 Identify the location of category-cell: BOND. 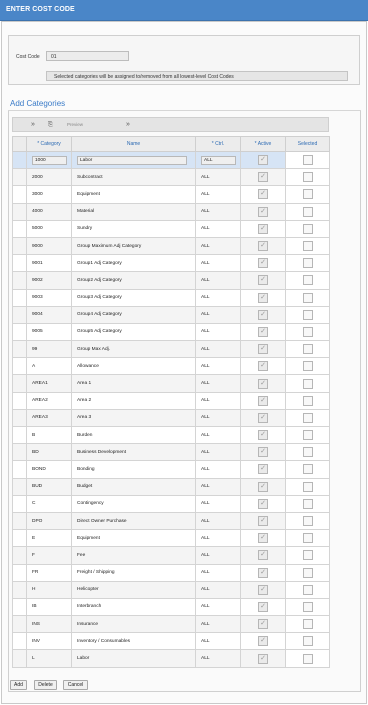
(49, 469).